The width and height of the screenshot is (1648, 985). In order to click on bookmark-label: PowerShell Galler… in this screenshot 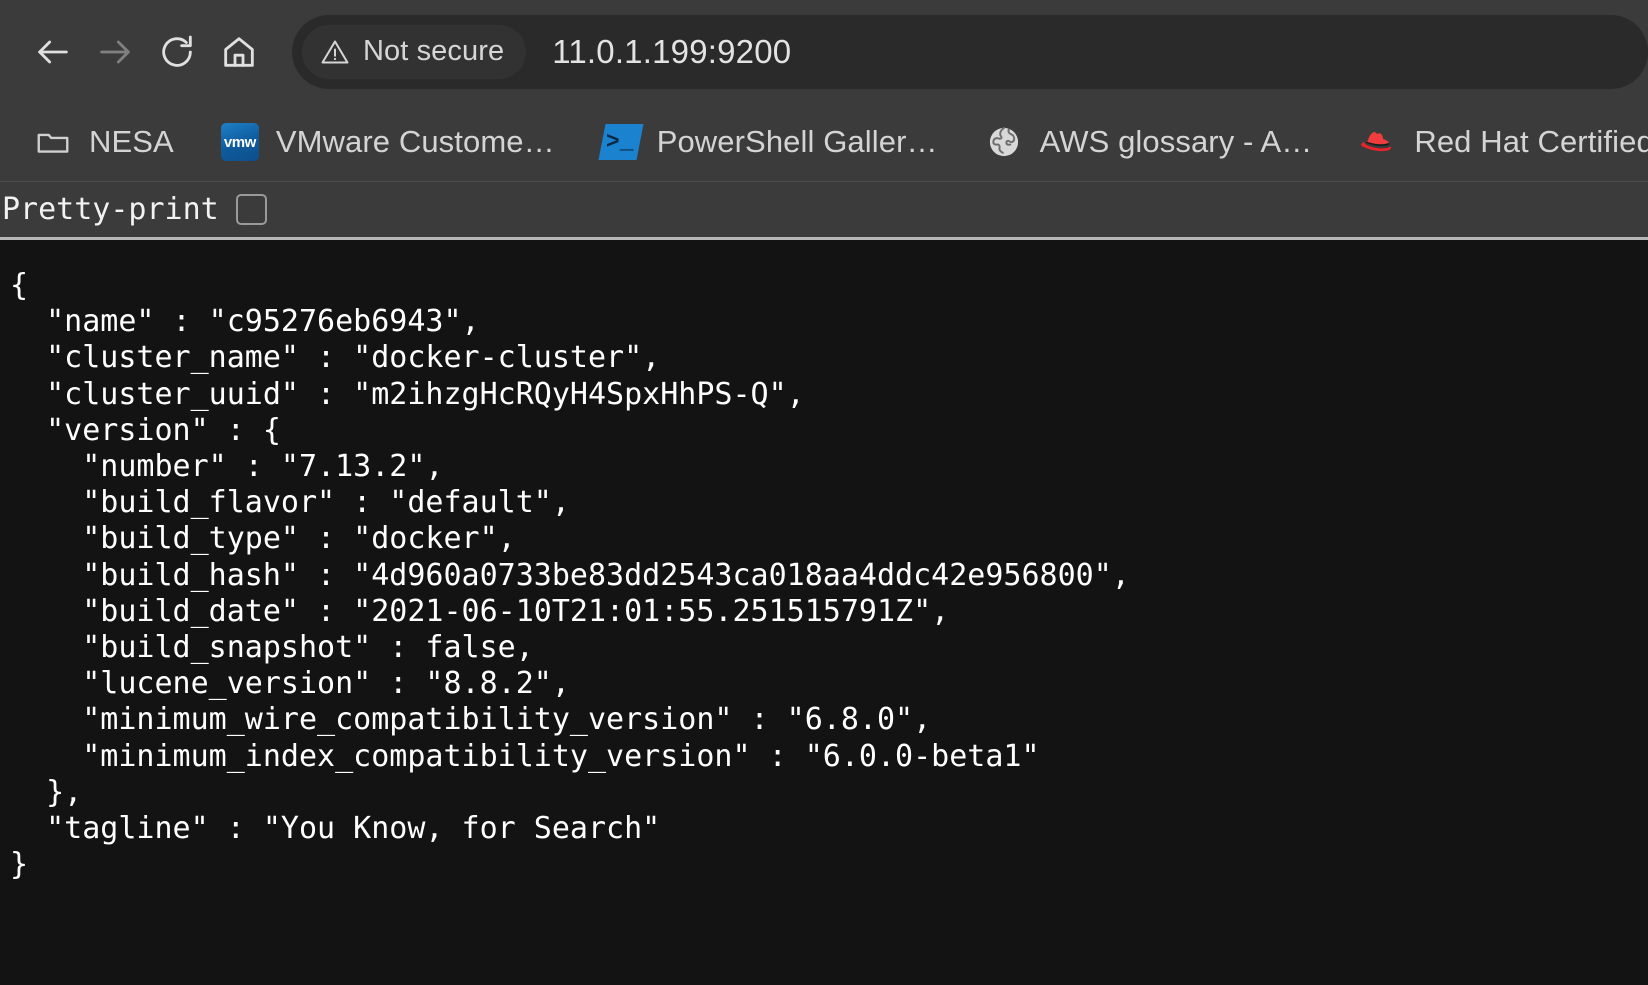, I will do `click(797, 141)`.